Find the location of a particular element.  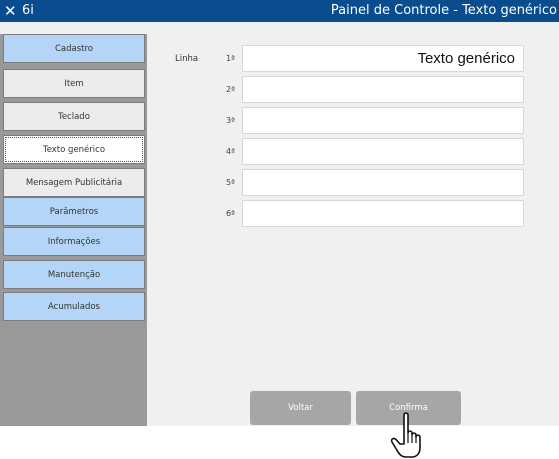

line-3-field is located at coordinates (383, 120).